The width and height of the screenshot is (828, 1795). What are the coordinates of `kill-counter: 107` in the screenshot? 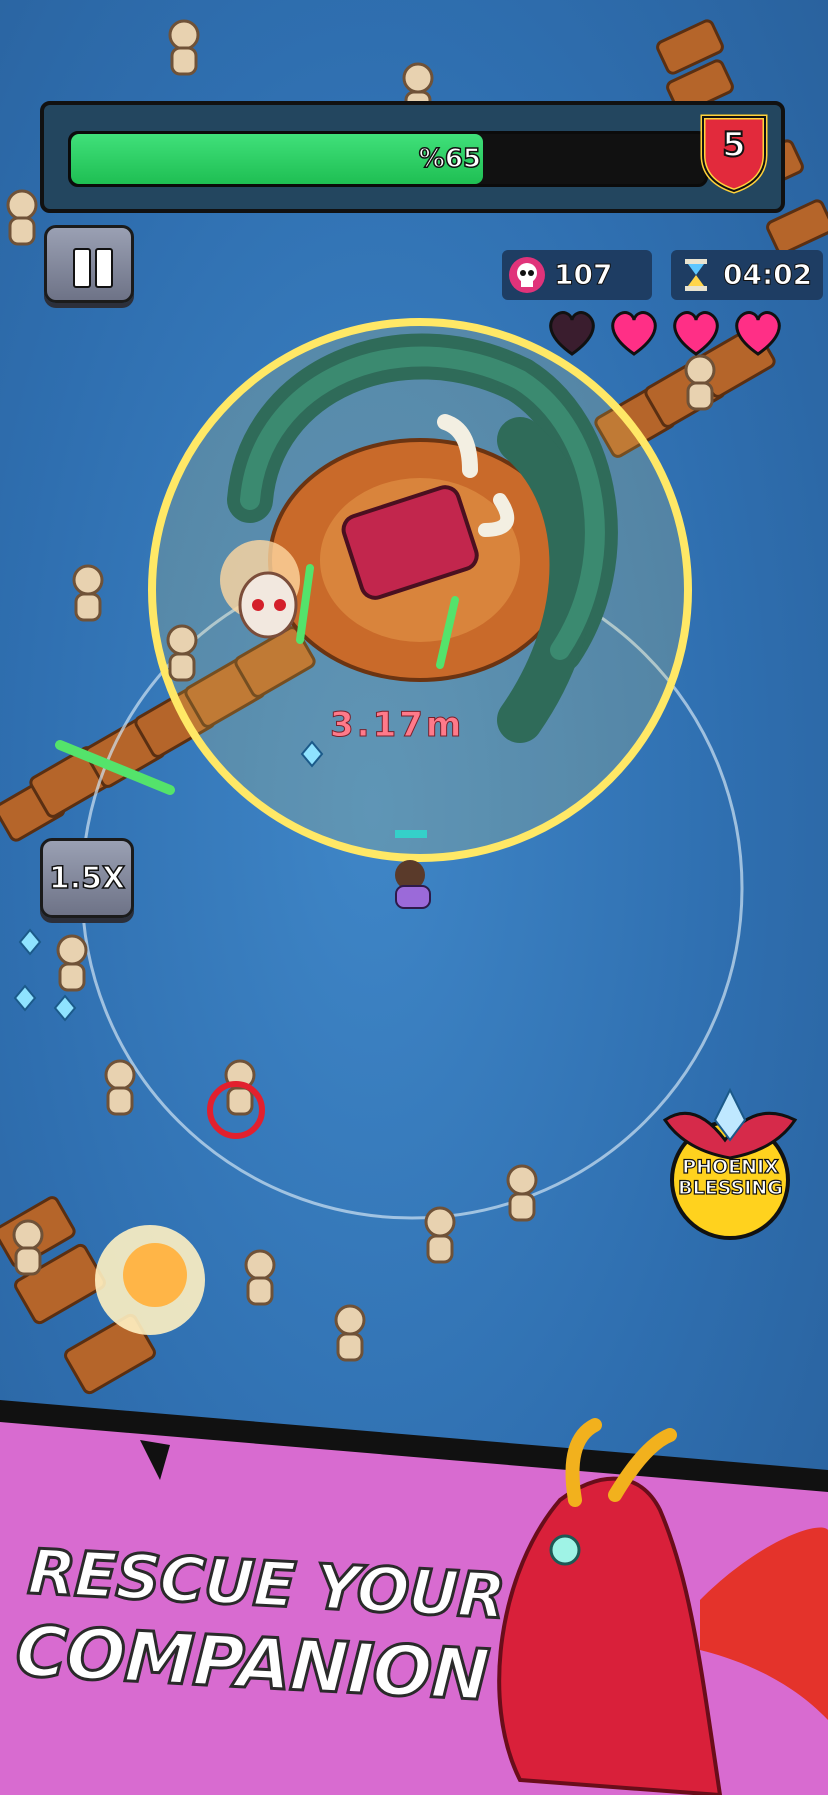 It's located at (577, 275).